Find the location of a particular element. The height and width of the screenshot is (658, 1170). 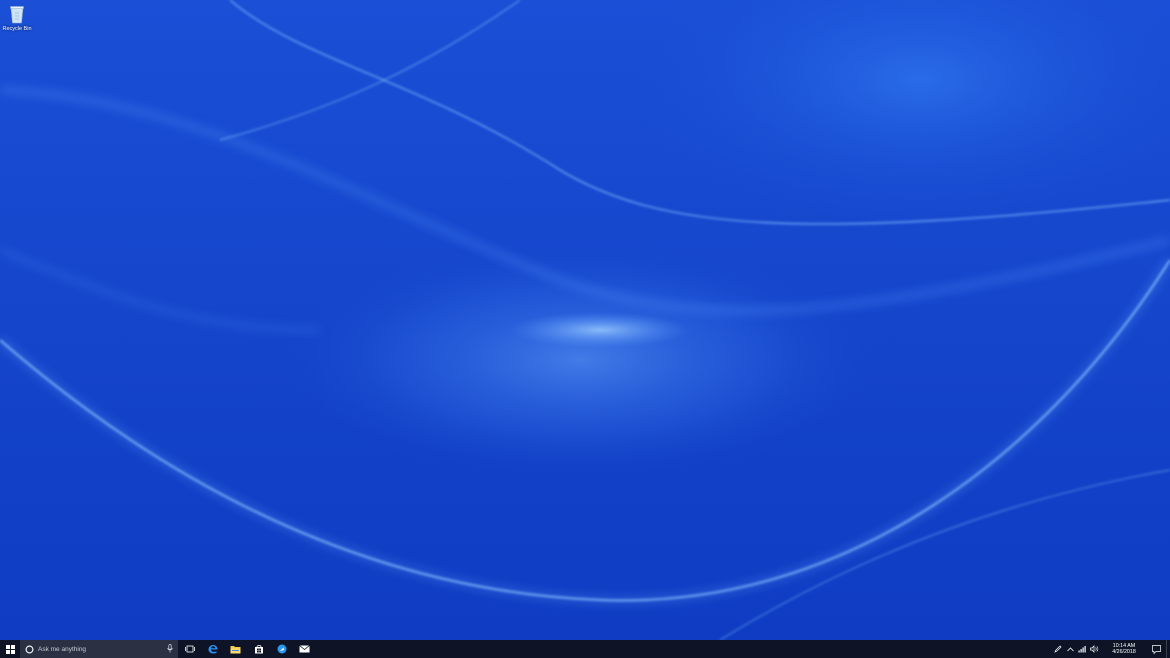

task-view-button is located at coordinates (189, 649).